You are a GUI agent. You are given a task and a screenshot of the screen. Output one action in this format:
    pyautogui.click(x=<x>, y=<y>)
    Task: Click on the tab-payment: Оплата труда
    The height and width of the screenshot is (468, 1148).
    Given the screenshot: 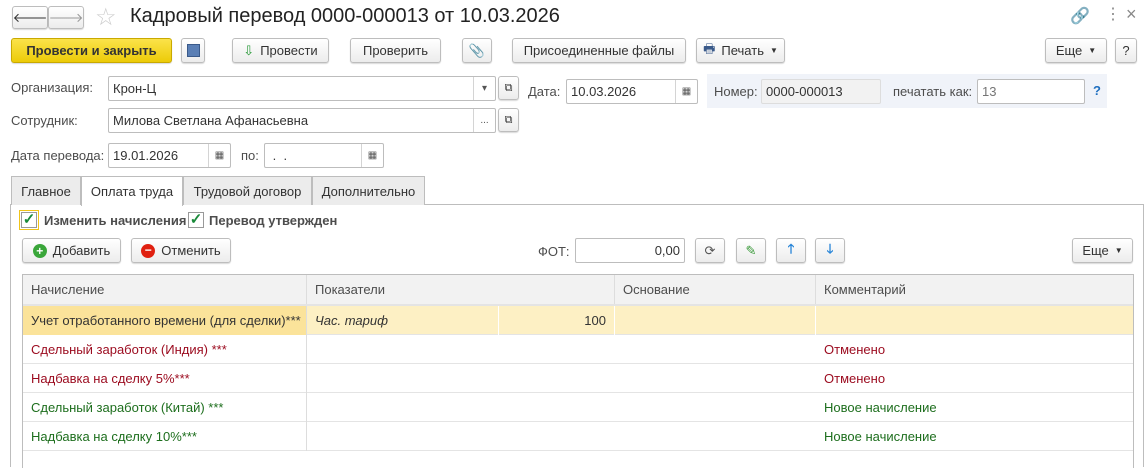 What is the action you would take?
    pyautogui.click(x=132, y=191)
    